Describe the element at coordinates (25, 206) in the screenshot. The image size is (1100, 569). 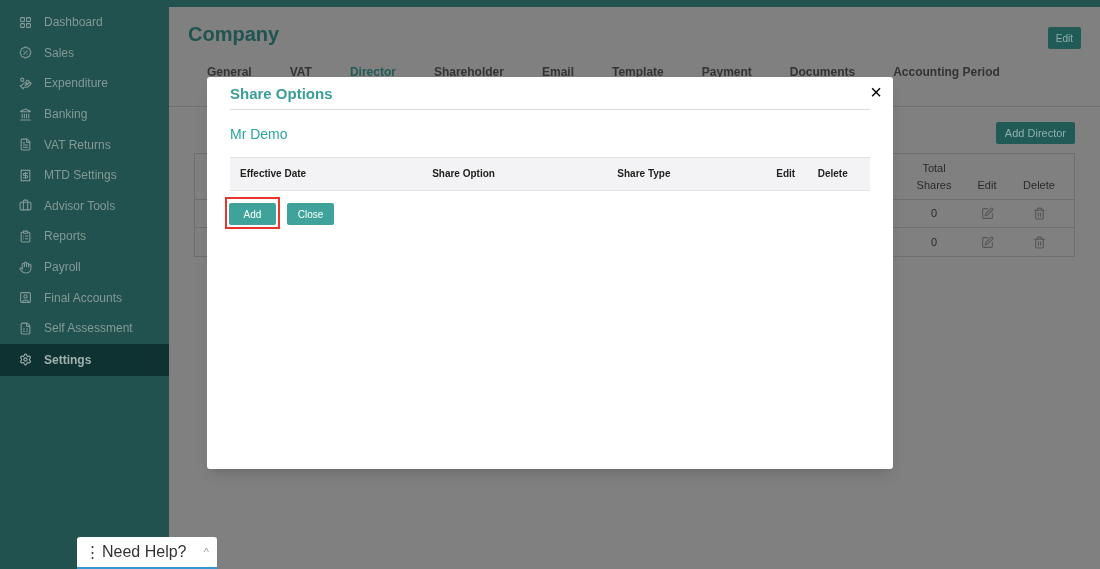
I see `briefcase-icon` at that location.